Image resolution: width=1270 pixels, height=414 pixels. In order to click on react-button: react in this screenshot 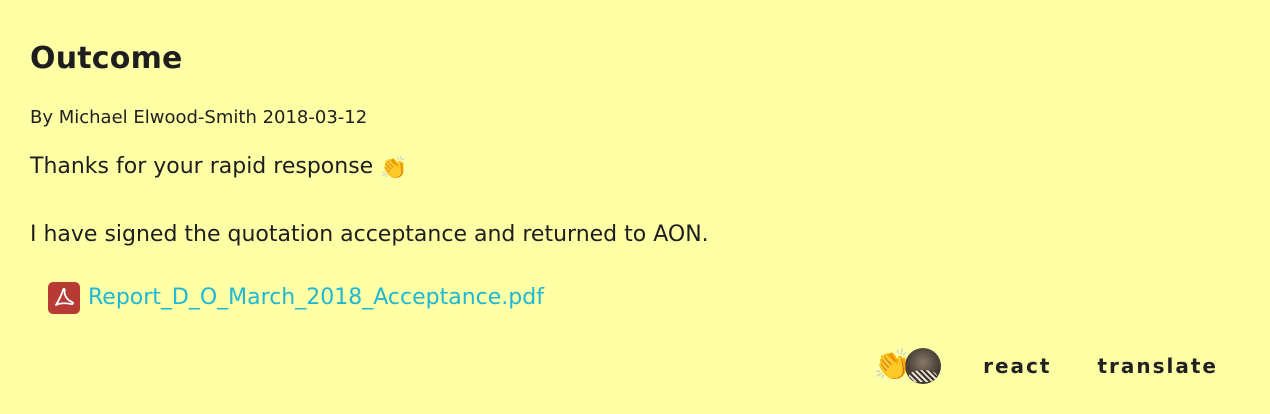, I will do `click(1017, 366)`.